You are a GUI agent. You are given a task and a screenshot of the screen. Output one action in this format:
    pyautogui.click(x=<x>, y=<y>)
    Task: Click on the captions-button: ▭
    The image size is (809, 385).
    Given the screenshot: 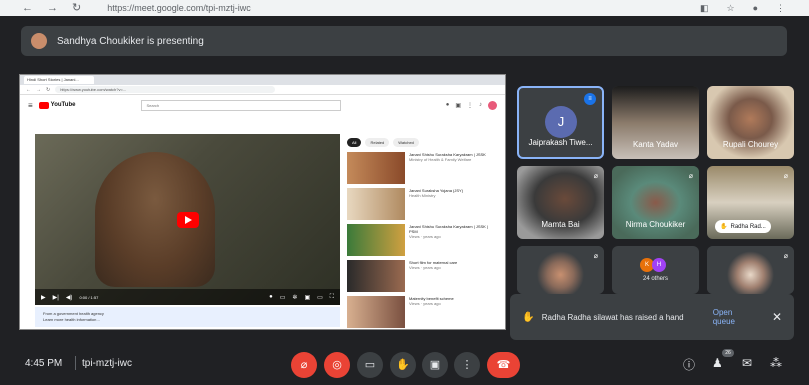 What is the action you would take?
    pyautogui.click(x=370, y=365)
    